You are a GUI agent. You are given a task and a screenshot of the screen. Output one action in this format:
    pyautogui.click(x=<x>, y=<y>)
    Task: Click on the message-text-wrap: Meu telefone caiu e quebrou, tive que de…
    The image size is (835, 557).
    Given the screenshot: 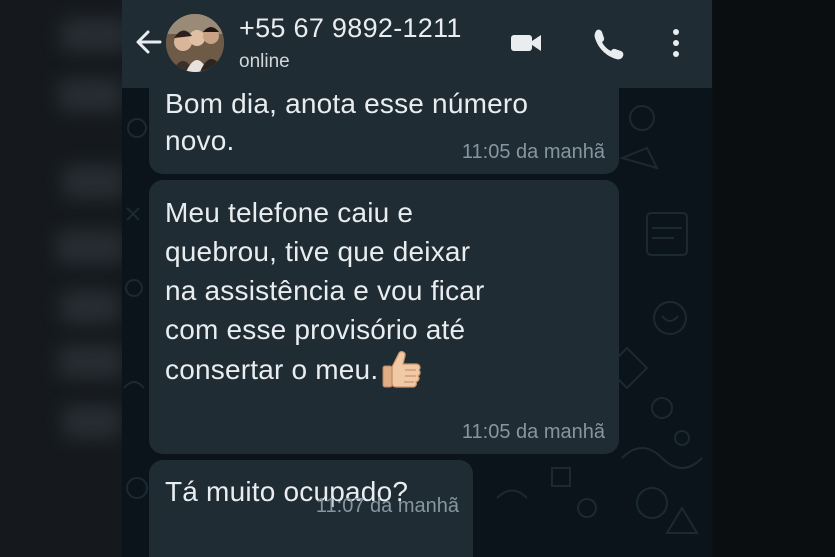 What is the action you would take?
    pyautogui.click(x=325, y=291)
    